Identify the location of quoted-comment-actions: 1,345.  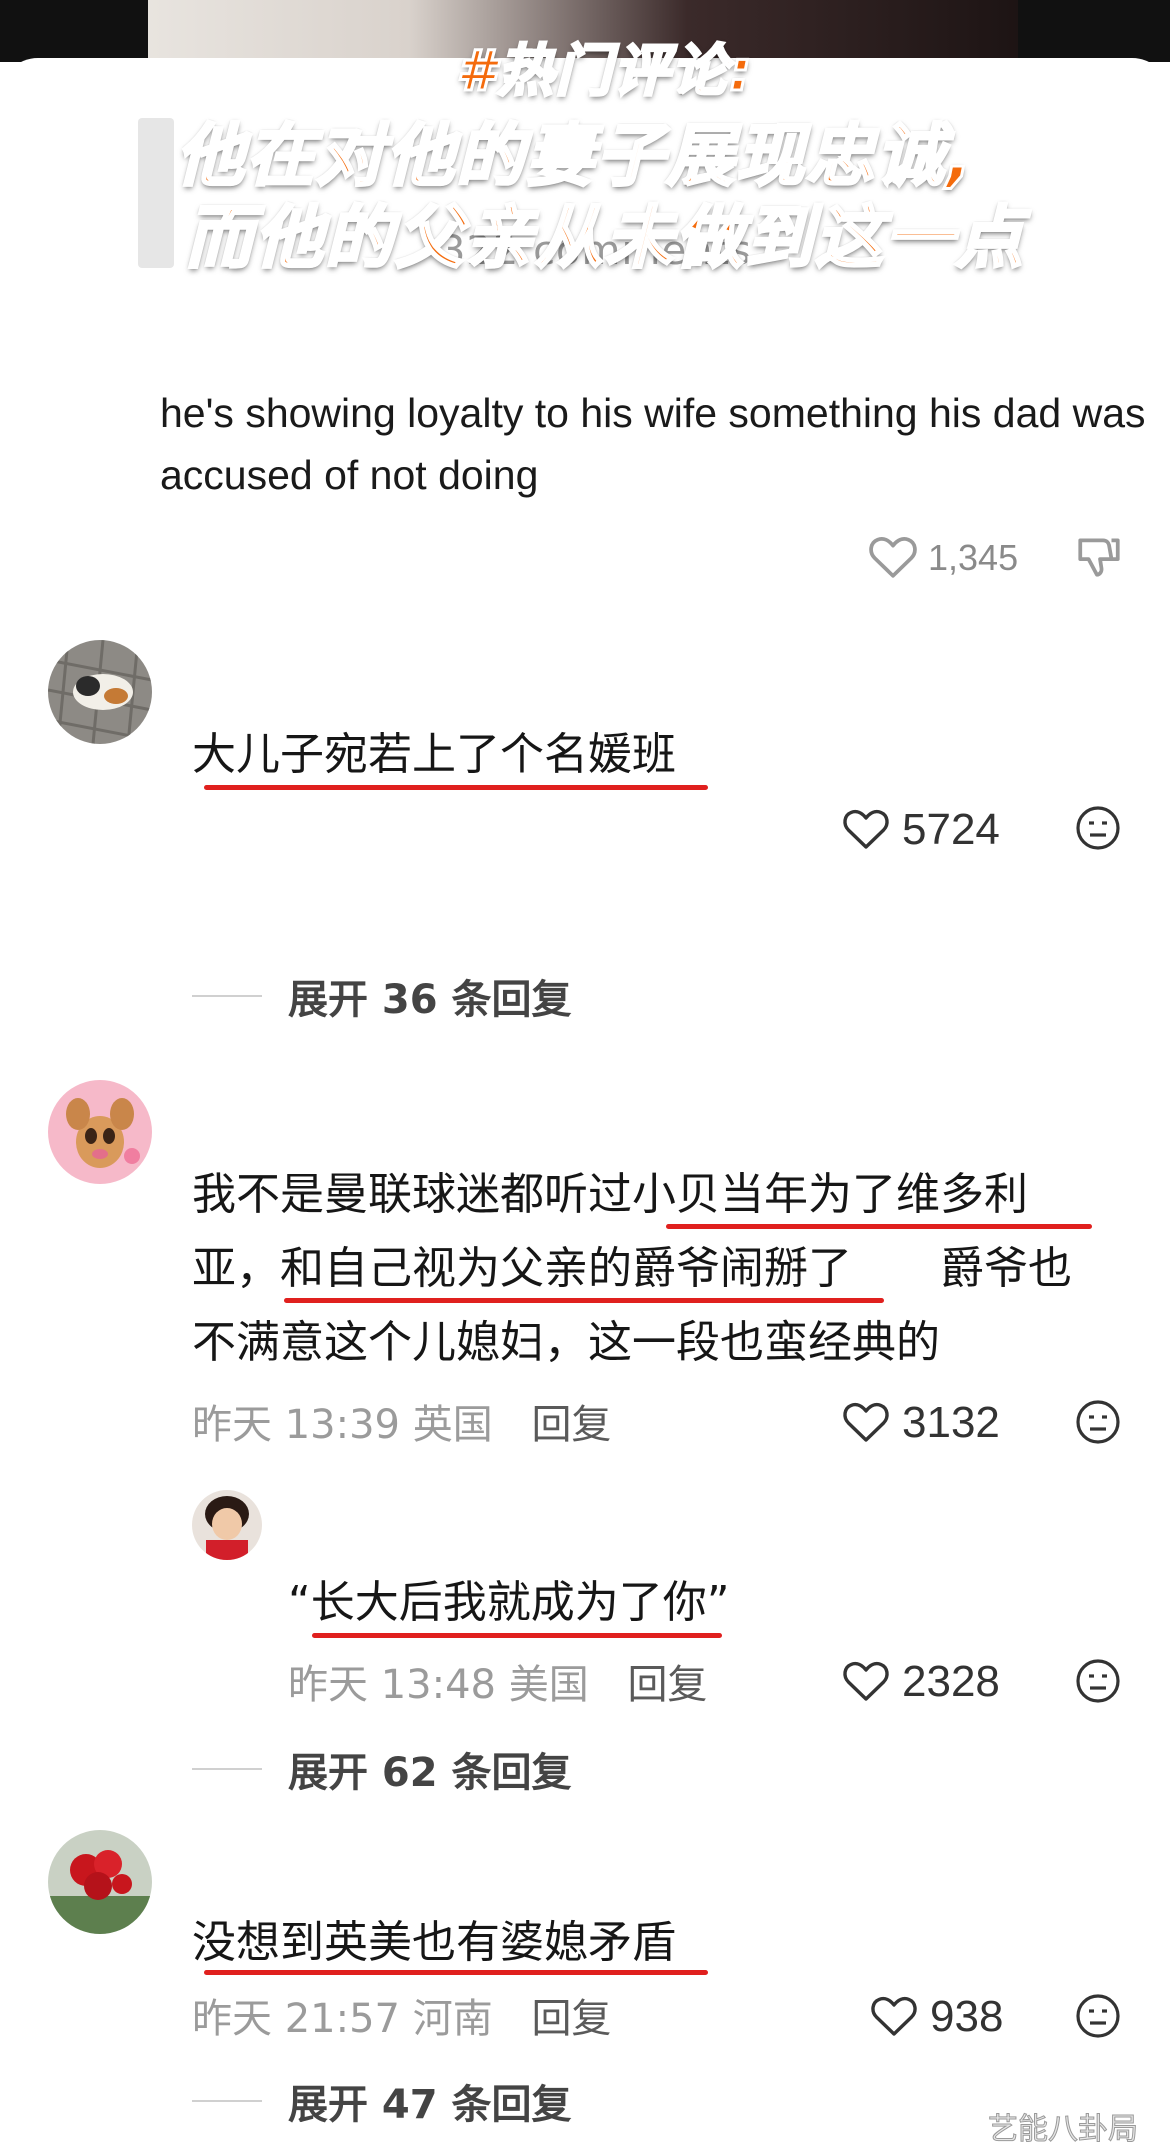
(994, 558).